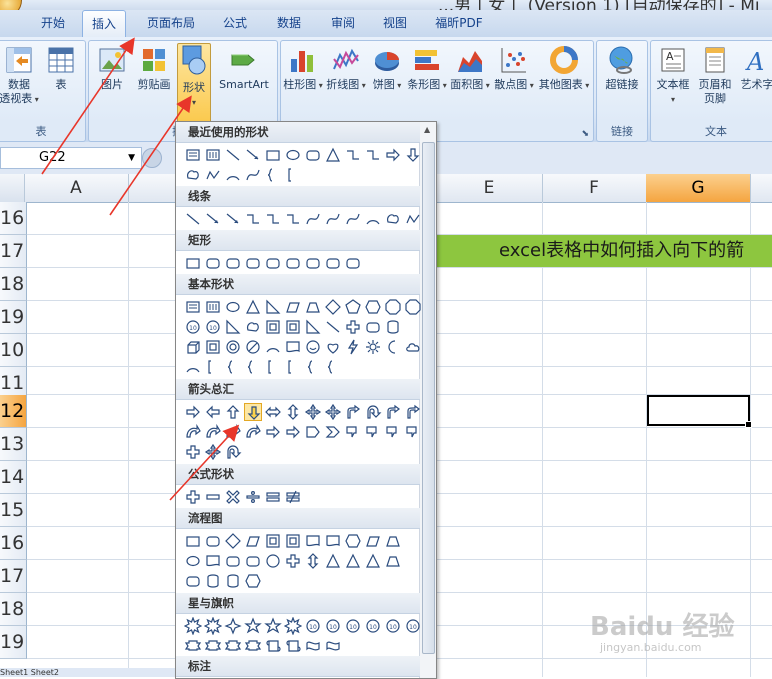 The height and width of the screenshot is (679, 772). I want to click on cube-shape-icon, so click(193, 347).